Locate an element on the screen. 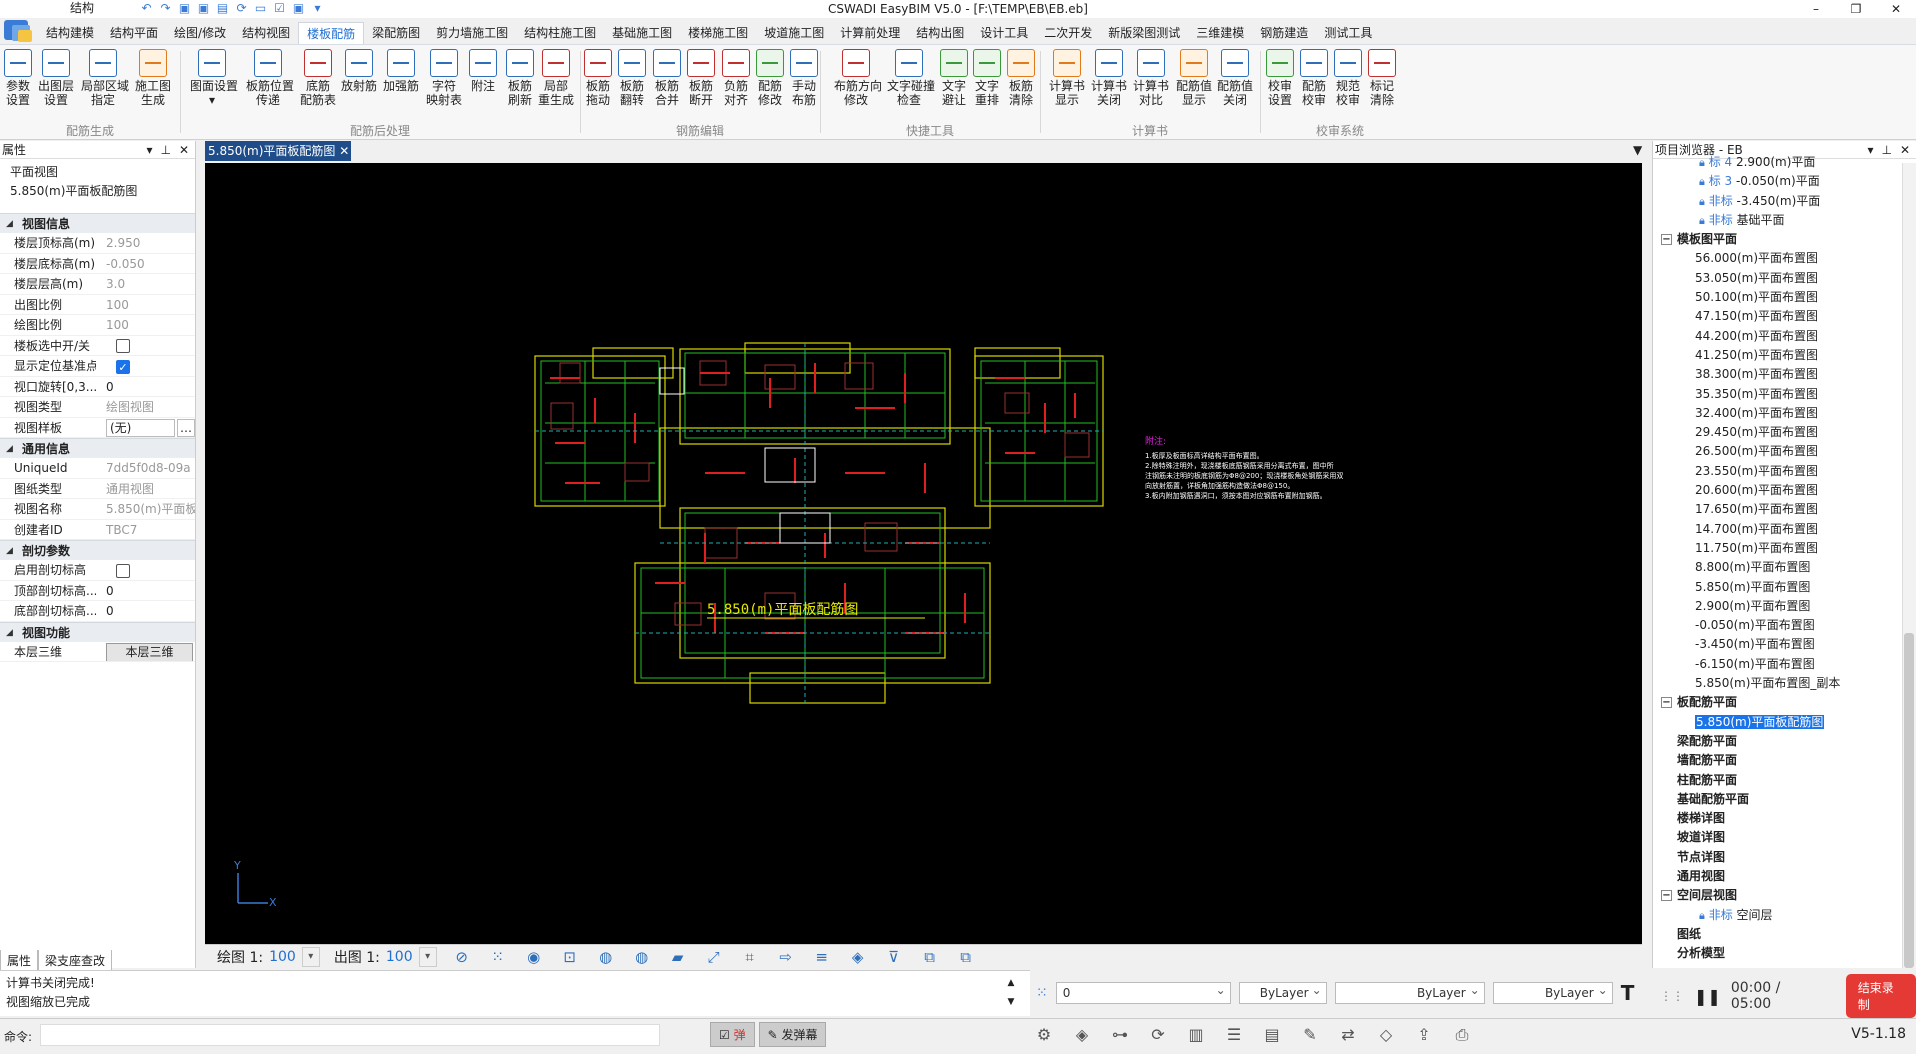  tree-item-formwork: 47.150(m)平面布置图 is located at coordinates (1784, 316).